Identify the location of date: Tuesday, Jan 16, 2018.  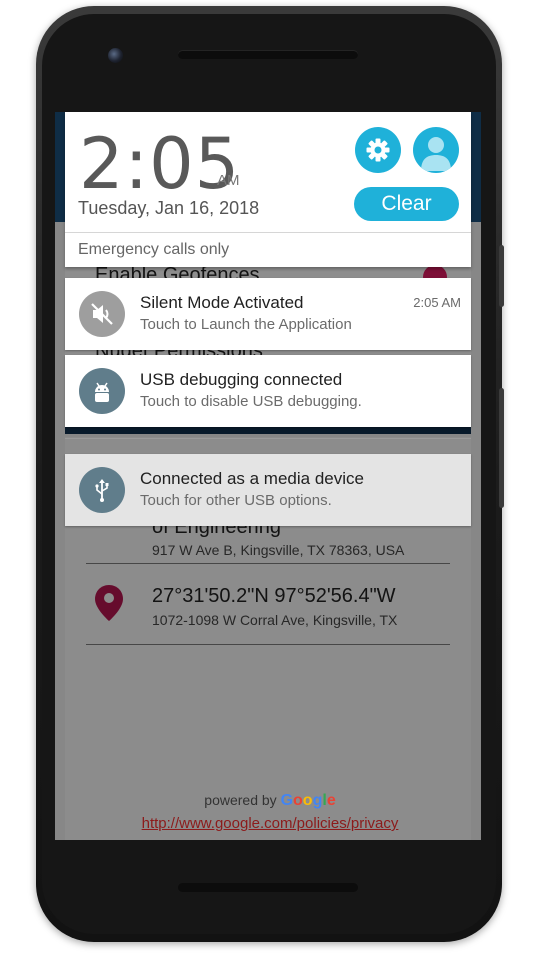
(169, 208).